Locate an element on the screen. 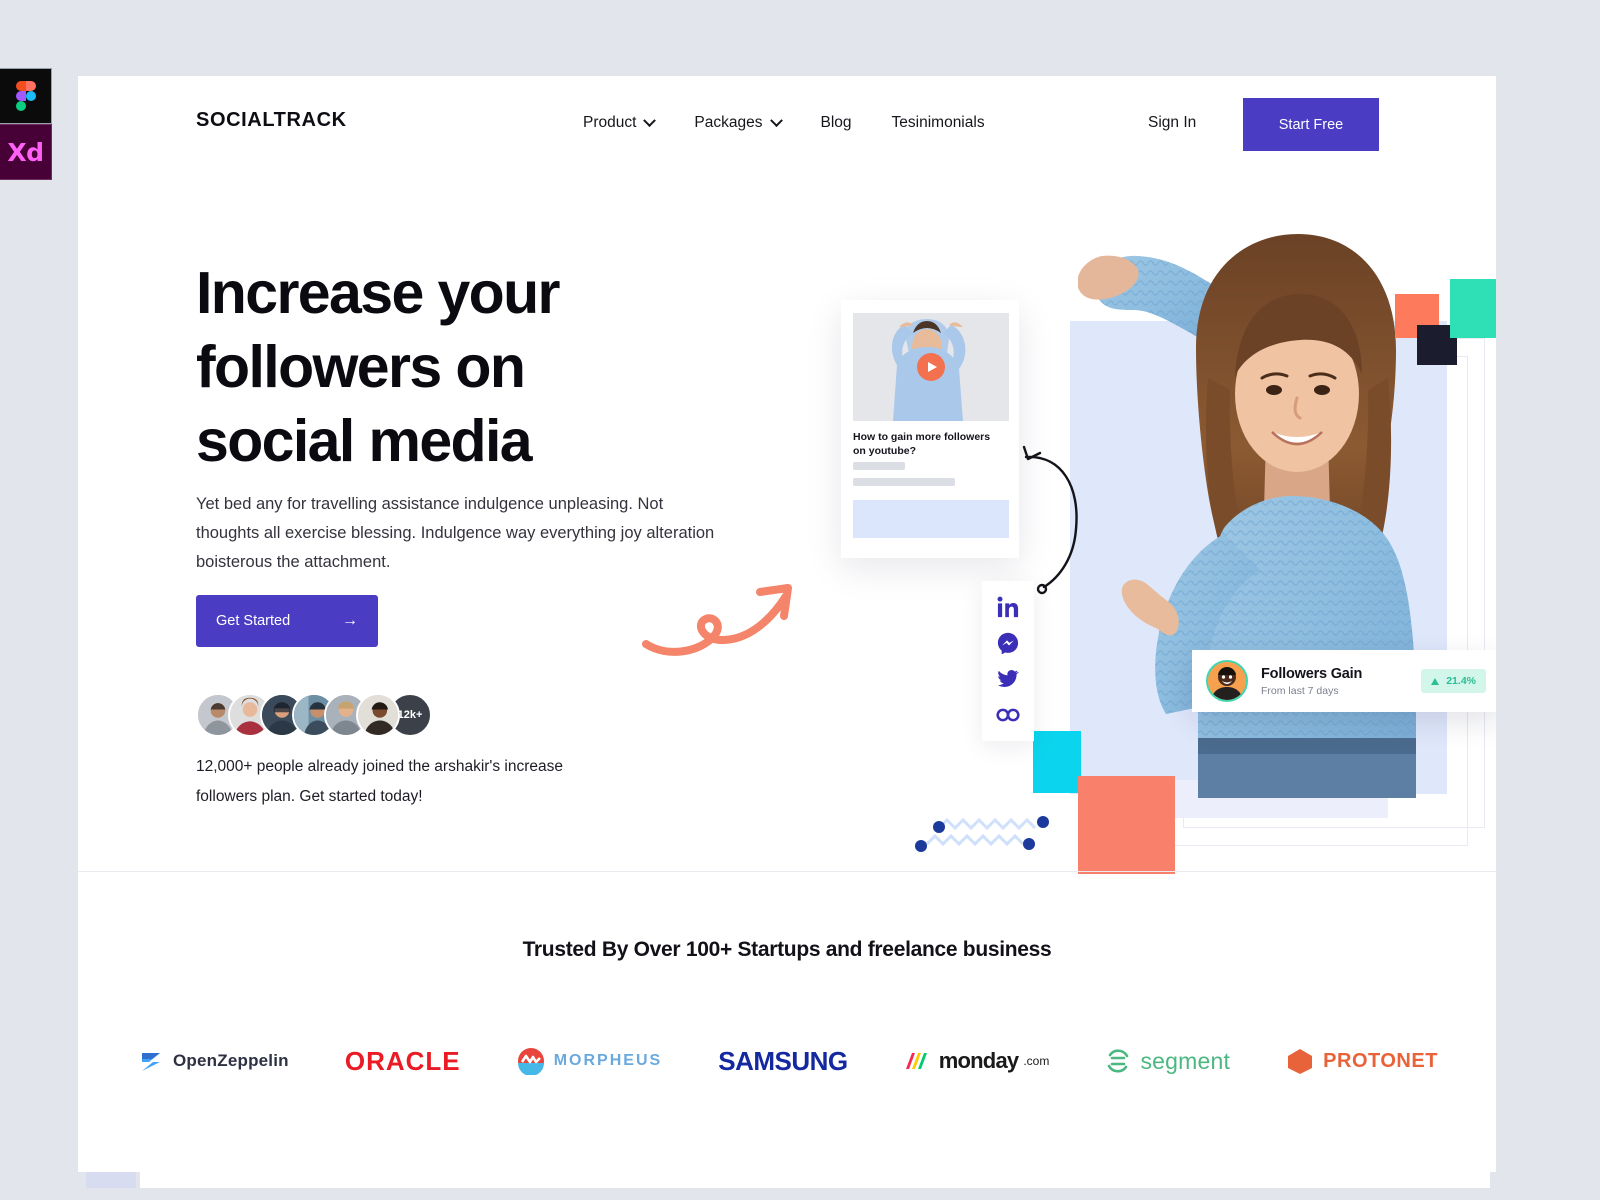 The height and width of the screenshot is (1200, 1600). start-free-button: Start Free is located at coordinates (1311, 124).